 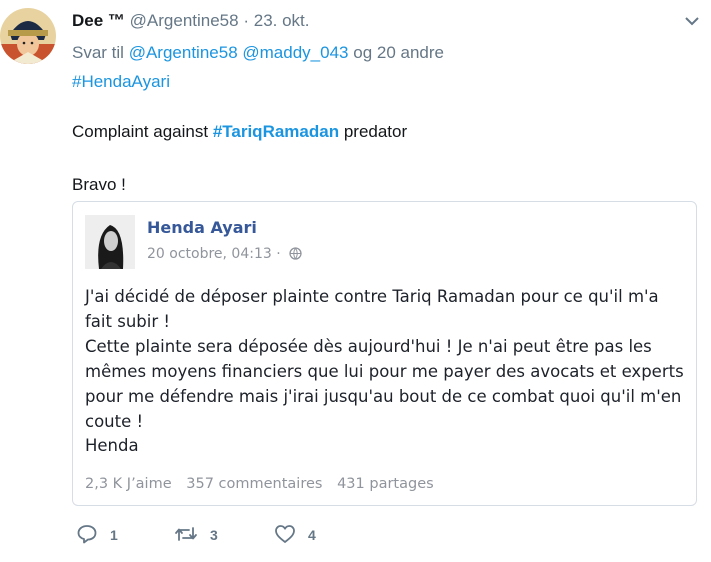 What do you see at coordinates (99, 184) in the screenshot?
I see `tweet-sentence: Bravo !` at bounding box center [99, 184].